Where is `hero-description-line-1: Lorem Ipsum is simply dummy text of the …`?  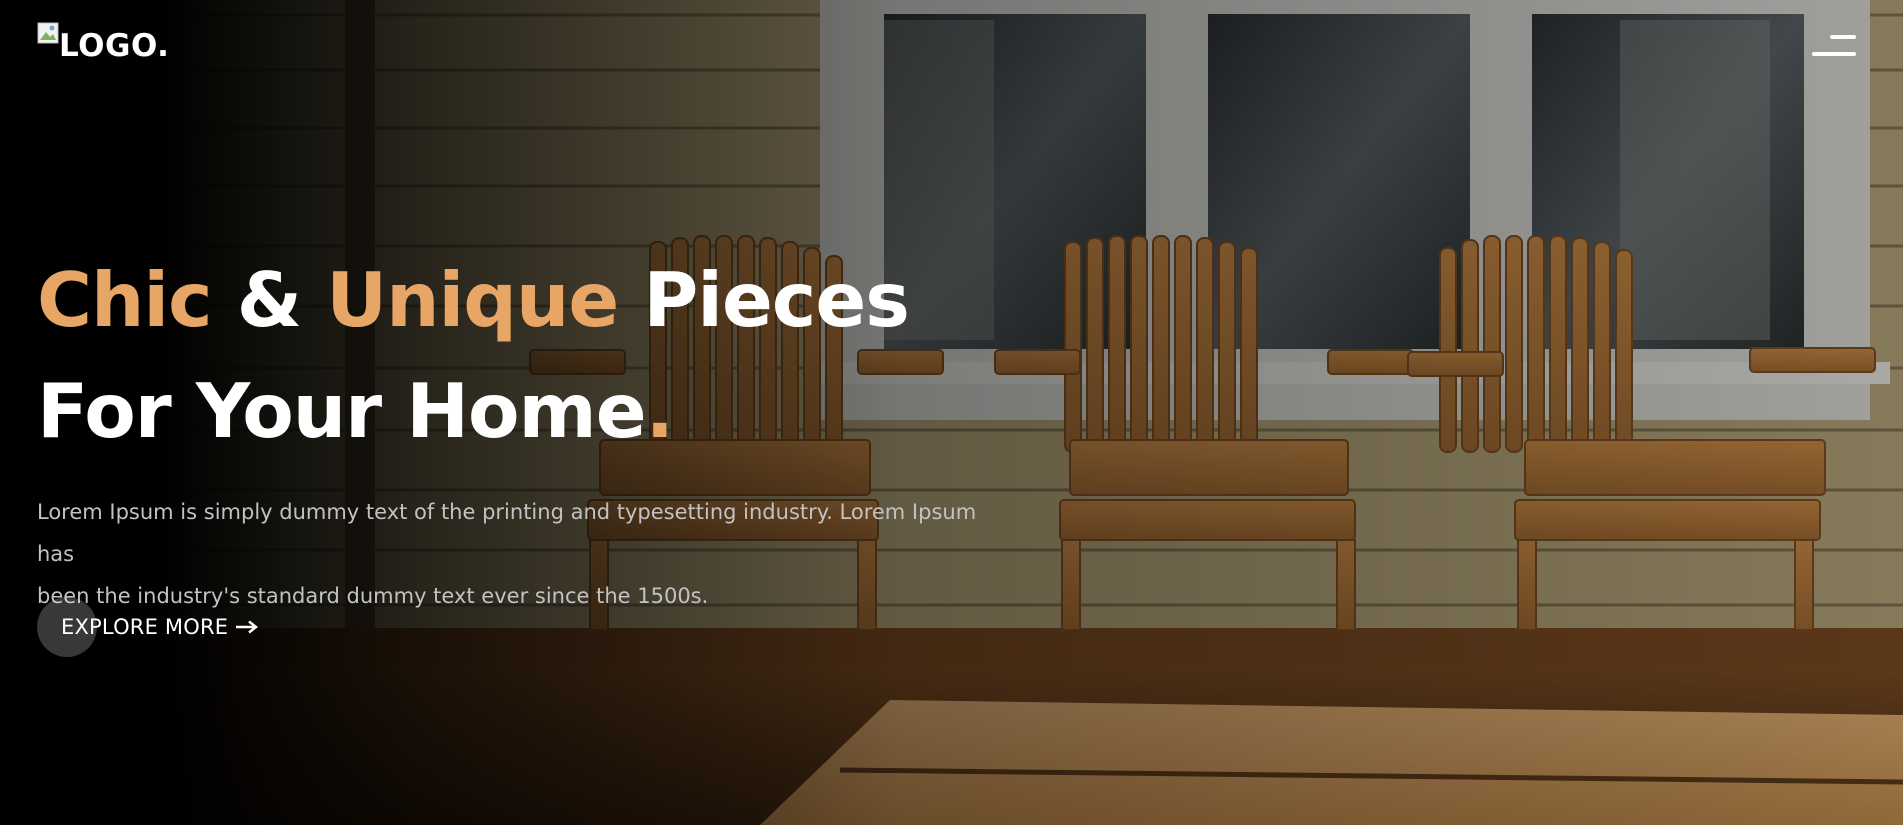 hero-description-line-1: Lorem Ipsum is simply dummy text of the … is located at coordinates (507, 533).